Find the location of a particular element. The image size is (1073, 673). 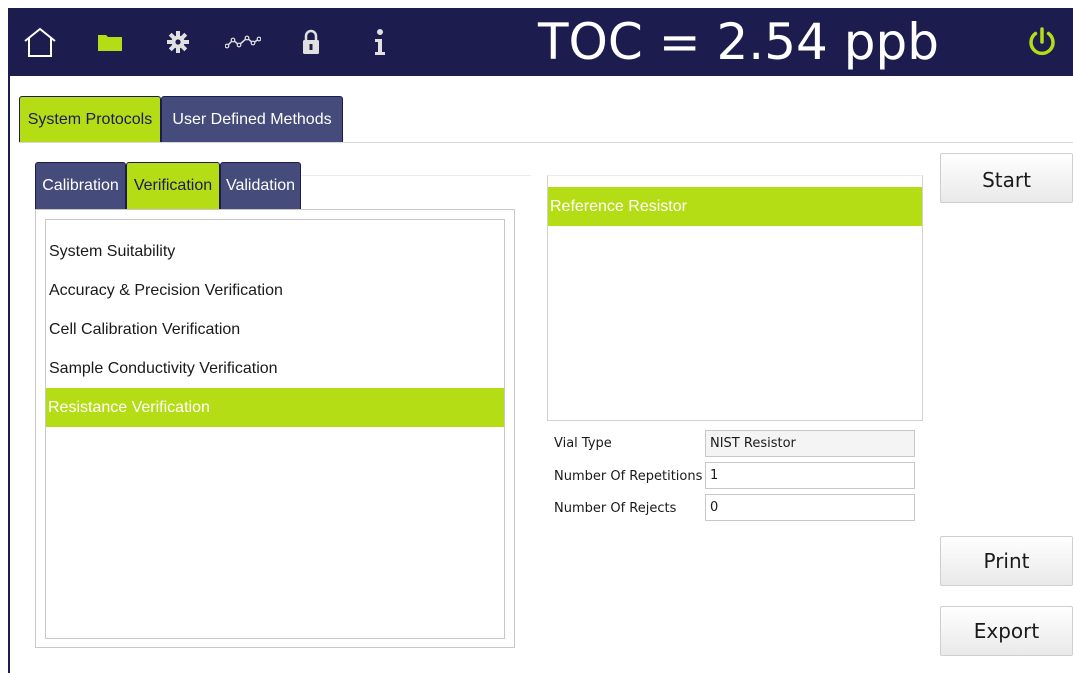

tab-calibration: Calibration is located at coordinates (80, 185).